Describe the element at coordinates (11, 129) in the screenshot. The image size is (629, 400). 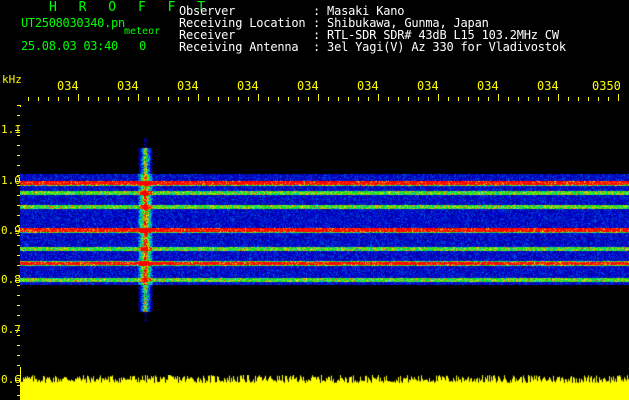
I see `frequency-tick-label: 1.1` at that location.